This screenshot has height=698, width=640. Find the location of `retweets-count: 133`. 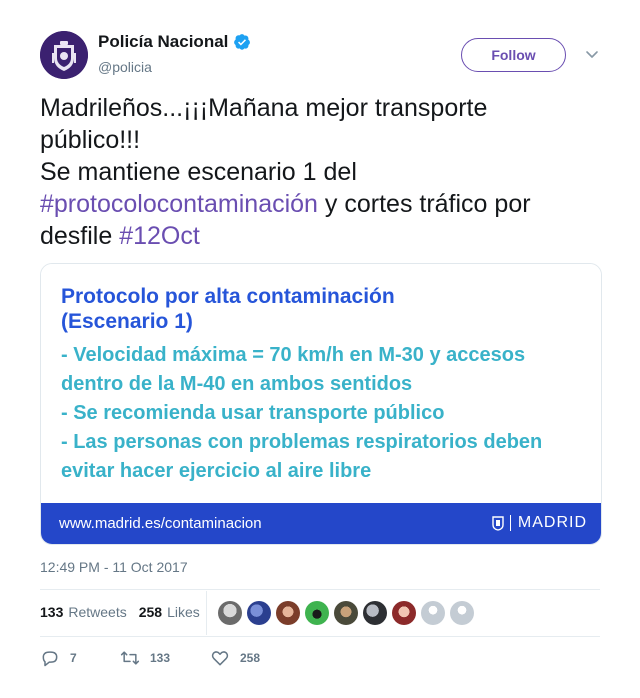

retweets-count: 133 is located at coordinates (52, 612).